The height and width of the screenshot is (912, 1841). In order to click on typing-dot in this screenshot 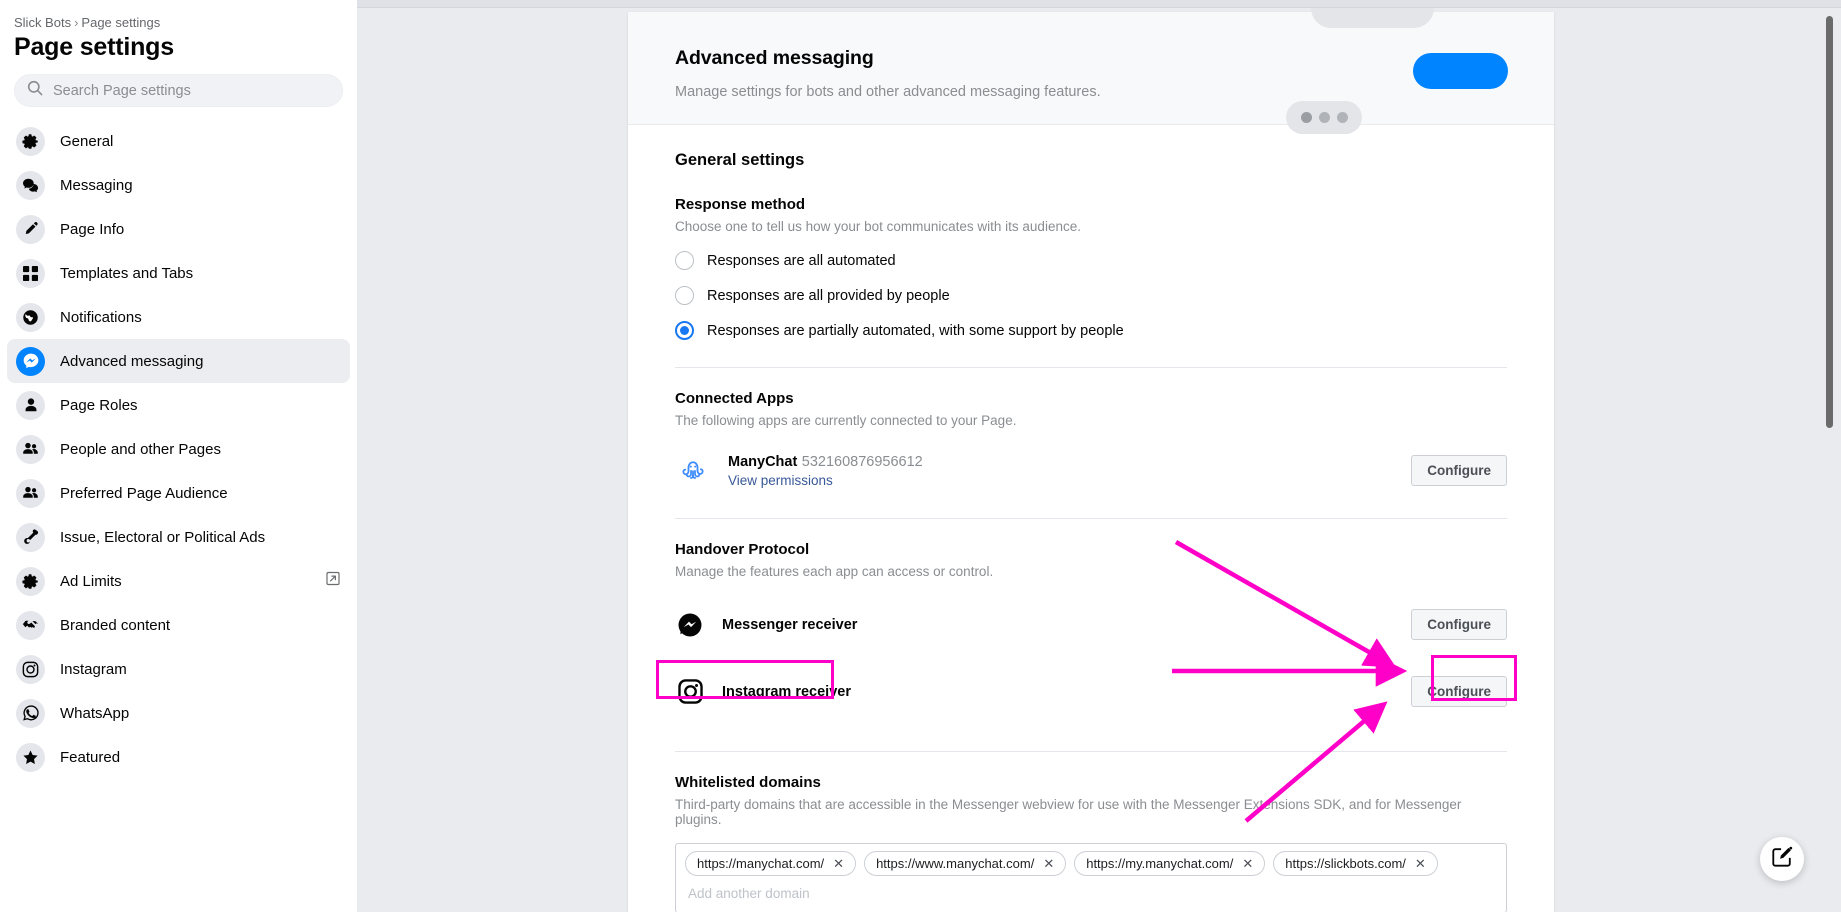, I will do `click(1324, 117)`.